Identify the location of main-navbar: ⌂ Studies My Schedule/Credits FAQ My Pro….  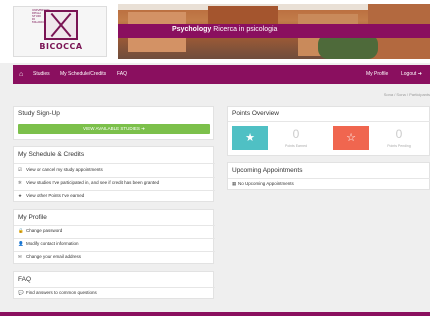
(221, 74).